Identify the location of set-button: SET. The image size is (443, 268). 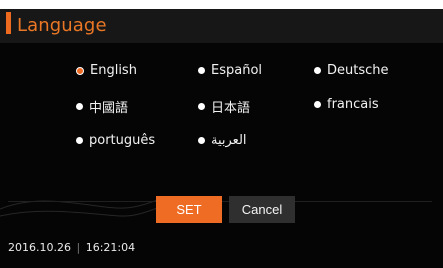
(189, 209).